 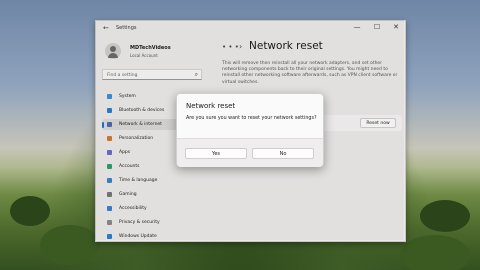 I want to click on dialog-title: Network reset, so click(x=211, y=106).